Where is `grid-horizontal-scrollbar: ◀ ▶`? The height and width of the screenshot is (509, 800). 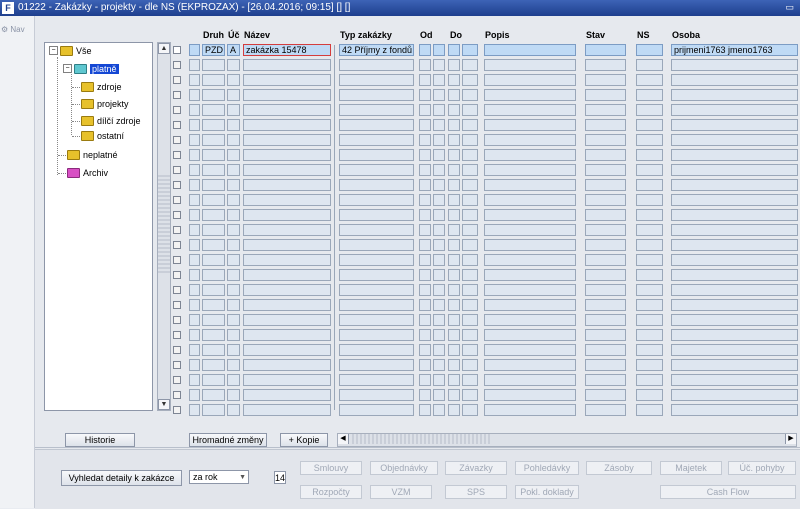 grid-horizontal-scrollbar: ◀ ▶ is located at coordinates (567, 440).